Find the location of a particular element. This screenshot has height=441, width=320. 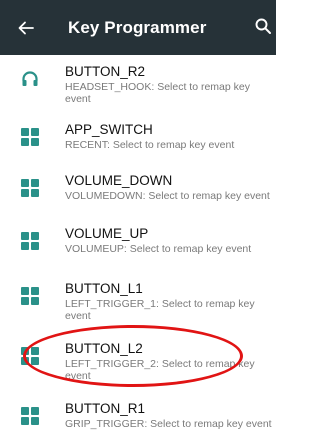

app-bar: Key Programmer is located at coordinates (138, 27).